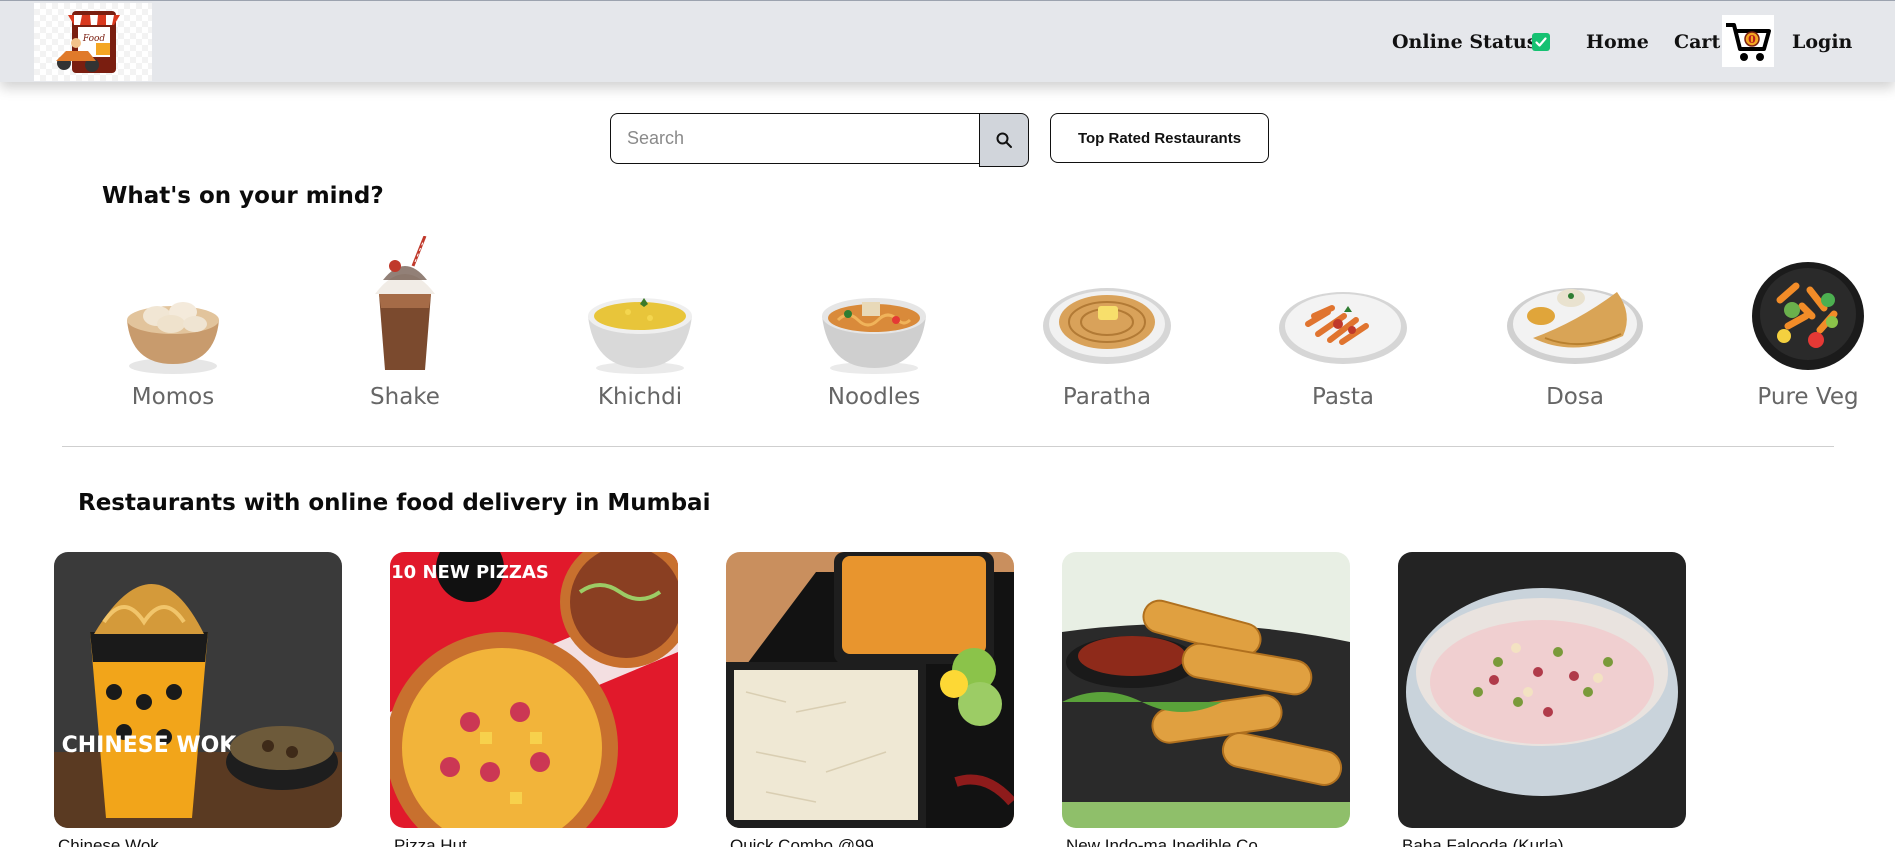 The image size is (1895, 847). I want to click on food-delivery-logo-icon: Food, so click(88, 42).